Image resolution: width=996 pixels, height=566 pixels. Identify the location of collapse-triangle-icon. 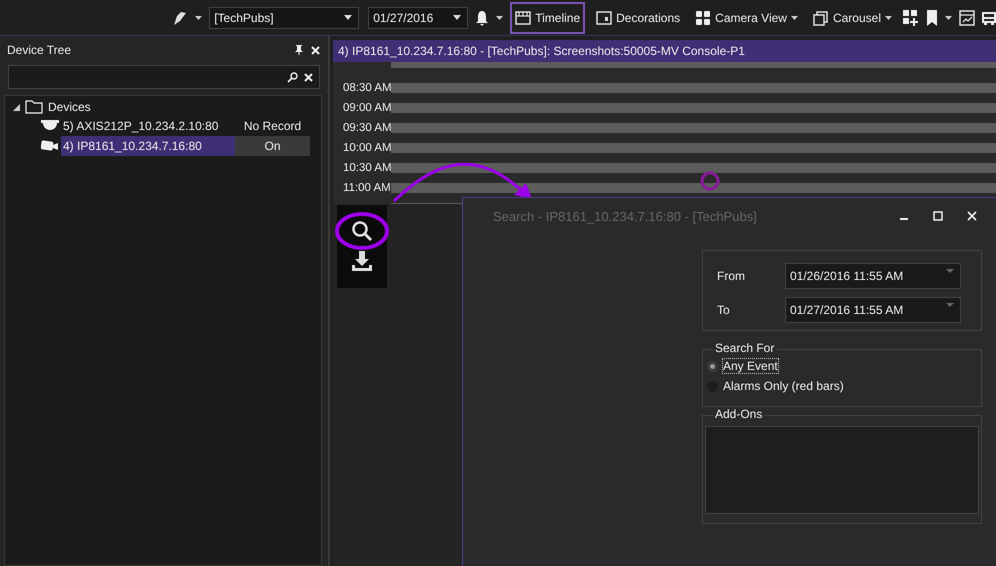
(16, 107).